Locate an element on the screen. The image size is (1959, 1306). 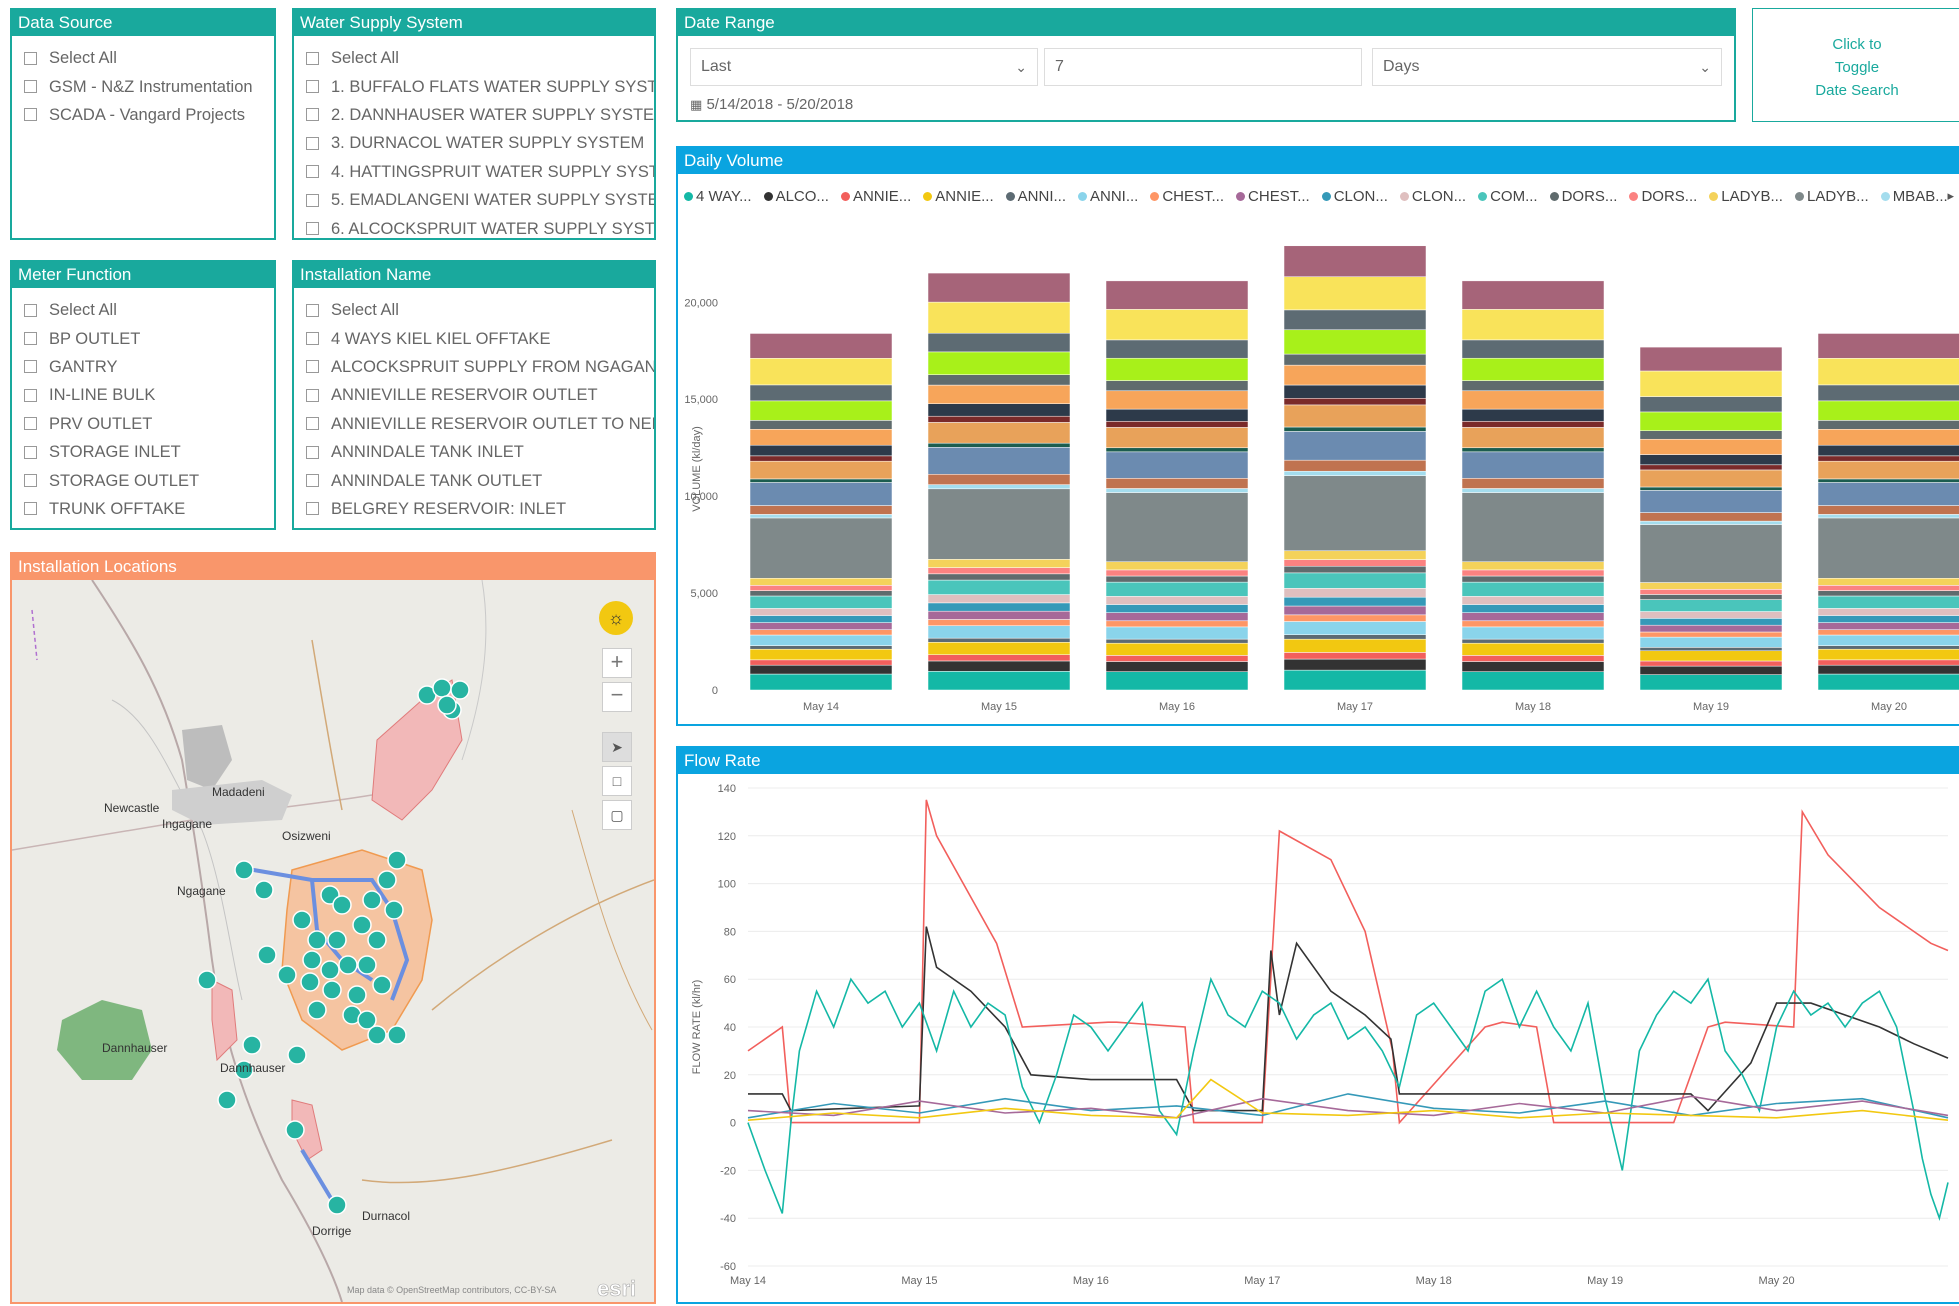
toggle-date-search-button: Click to Toggle Date Search is located at coordinates (1855, 65).